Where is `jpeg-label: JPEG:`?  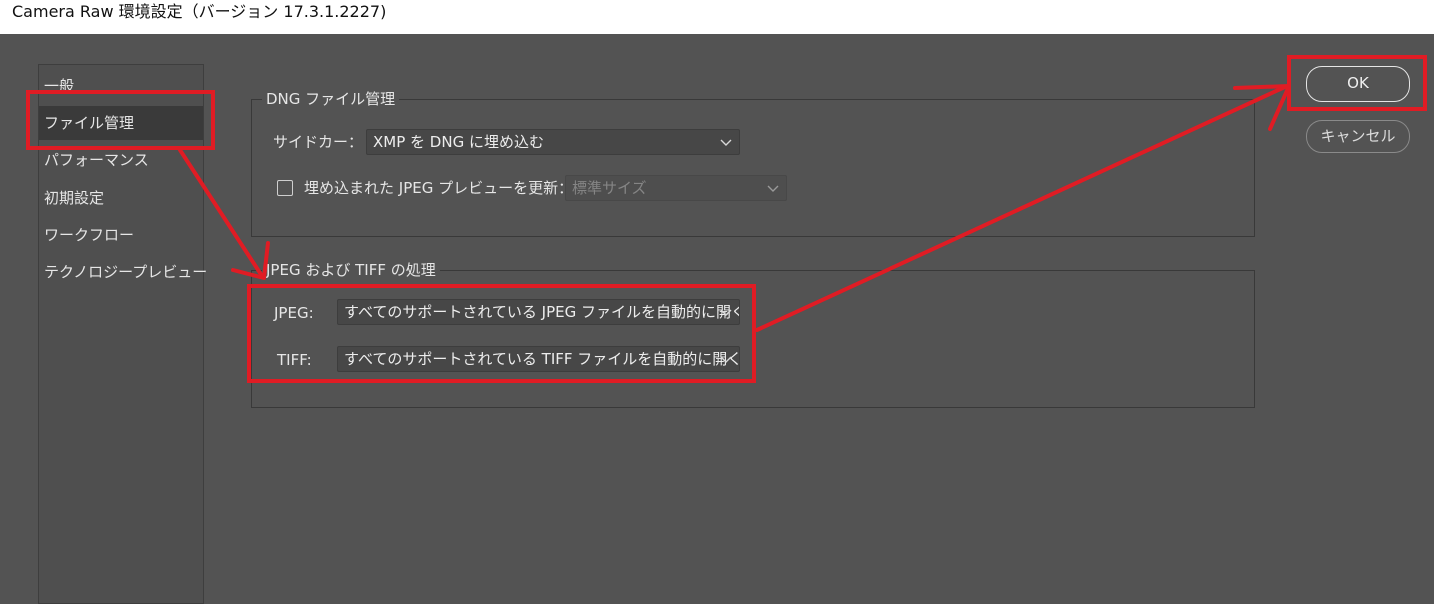
jpeg-label: JPEG: is located at coordinates (294, 313).